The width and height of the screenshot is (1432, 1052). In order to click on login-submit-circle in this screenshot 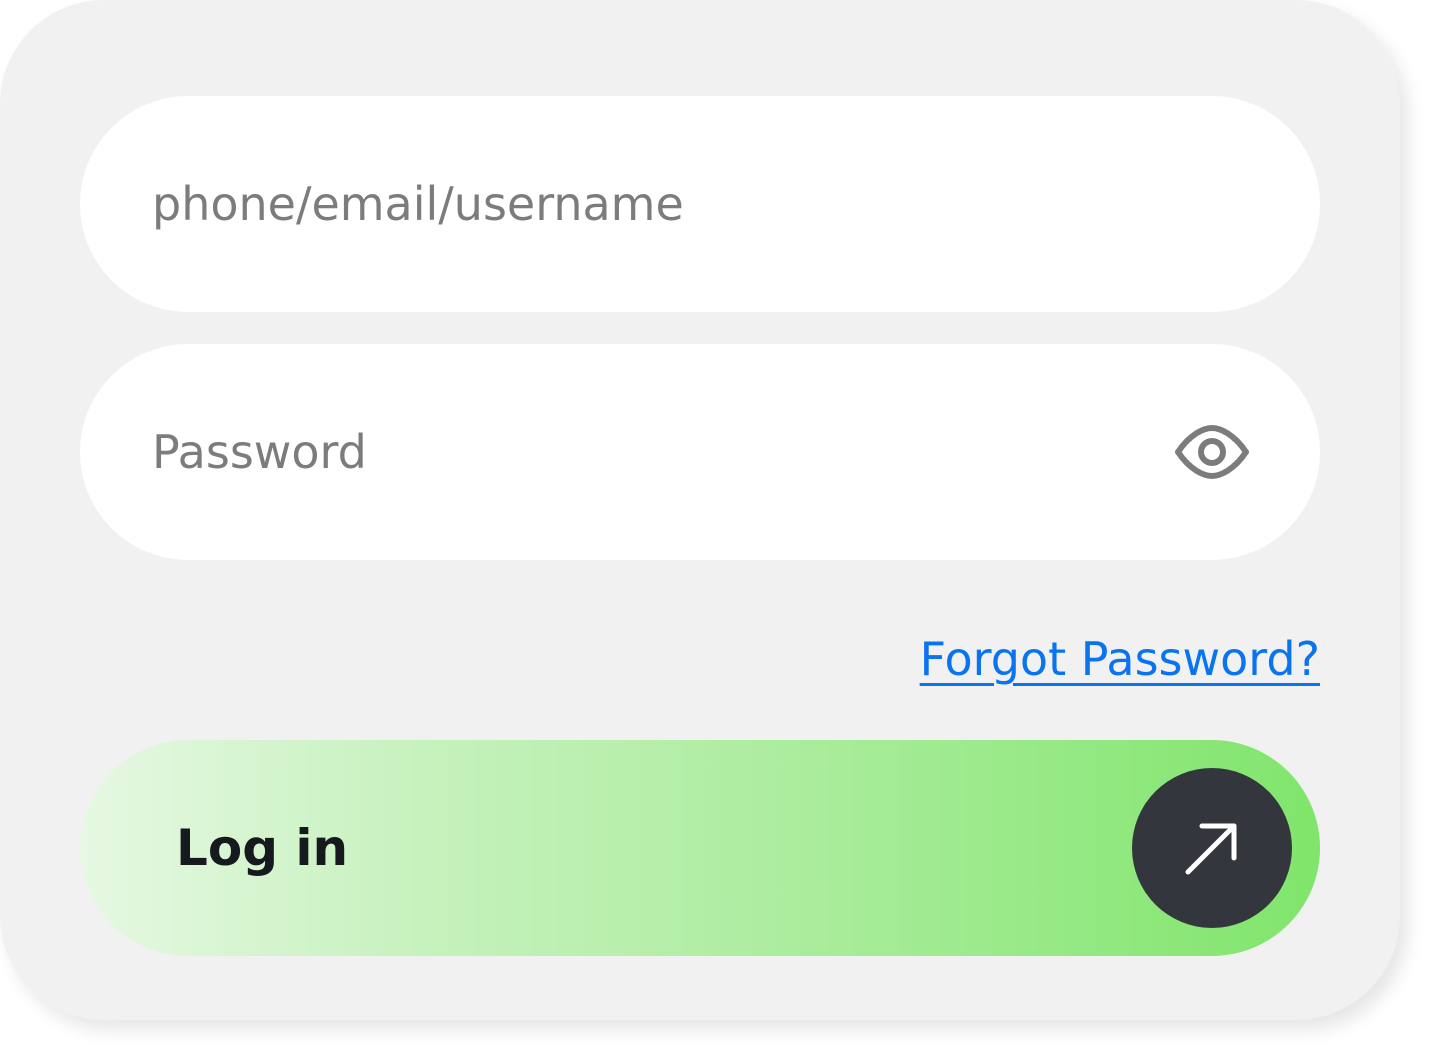, I will do `click(1212, 848)`.